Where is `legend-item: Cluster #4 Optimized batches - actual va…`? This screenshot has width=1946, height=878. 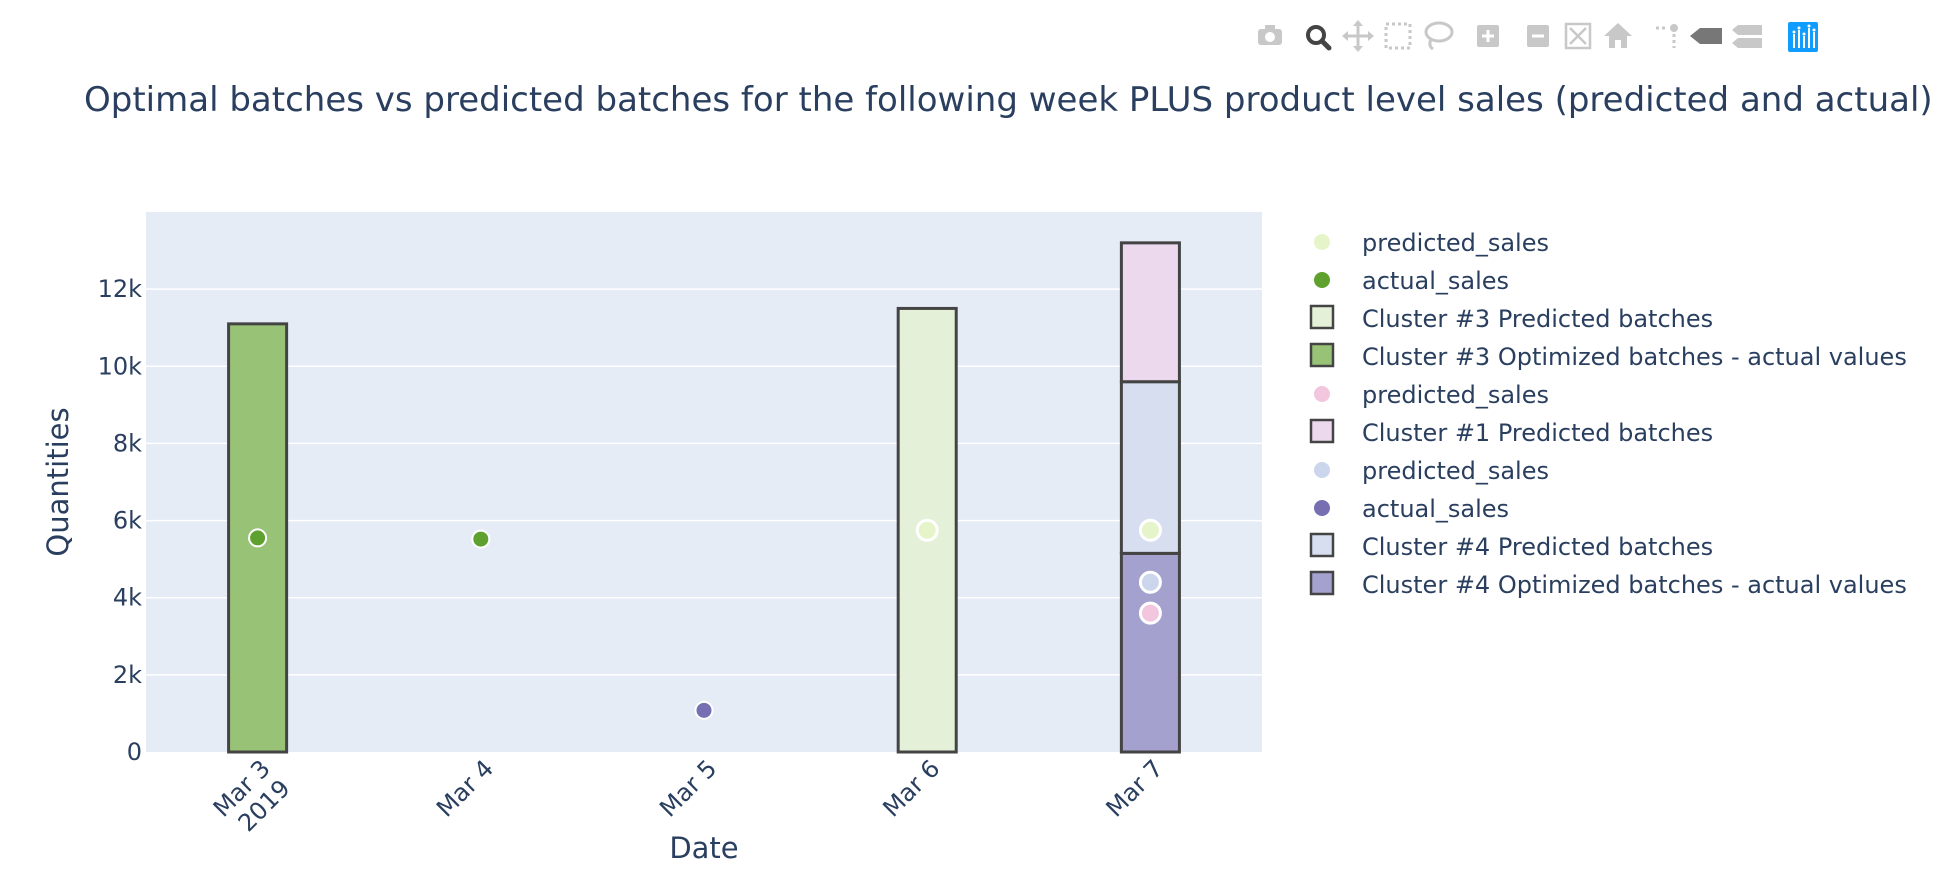 legend-item: Cluster #4 Optimized batches - actual va… is located at coordinates (1608, 584).